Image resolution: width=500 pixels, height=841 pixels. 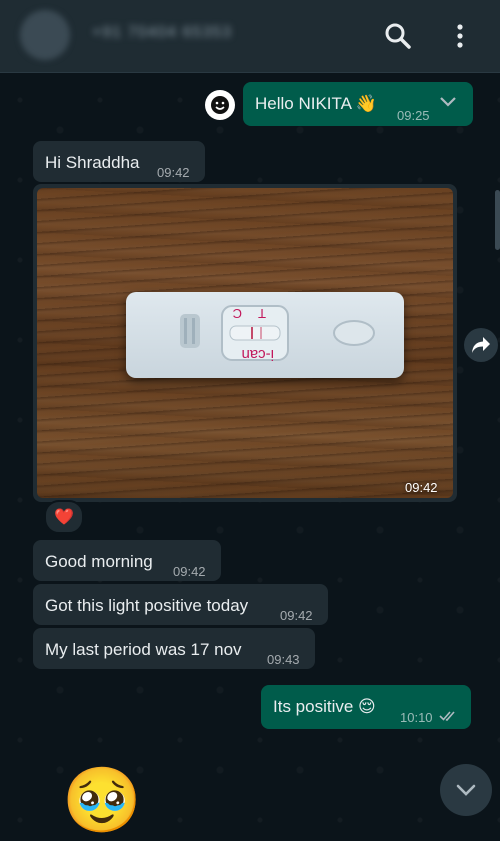 I want to click on message-bubble: Its positive 😌 10:10, so click(x=366, y=707).